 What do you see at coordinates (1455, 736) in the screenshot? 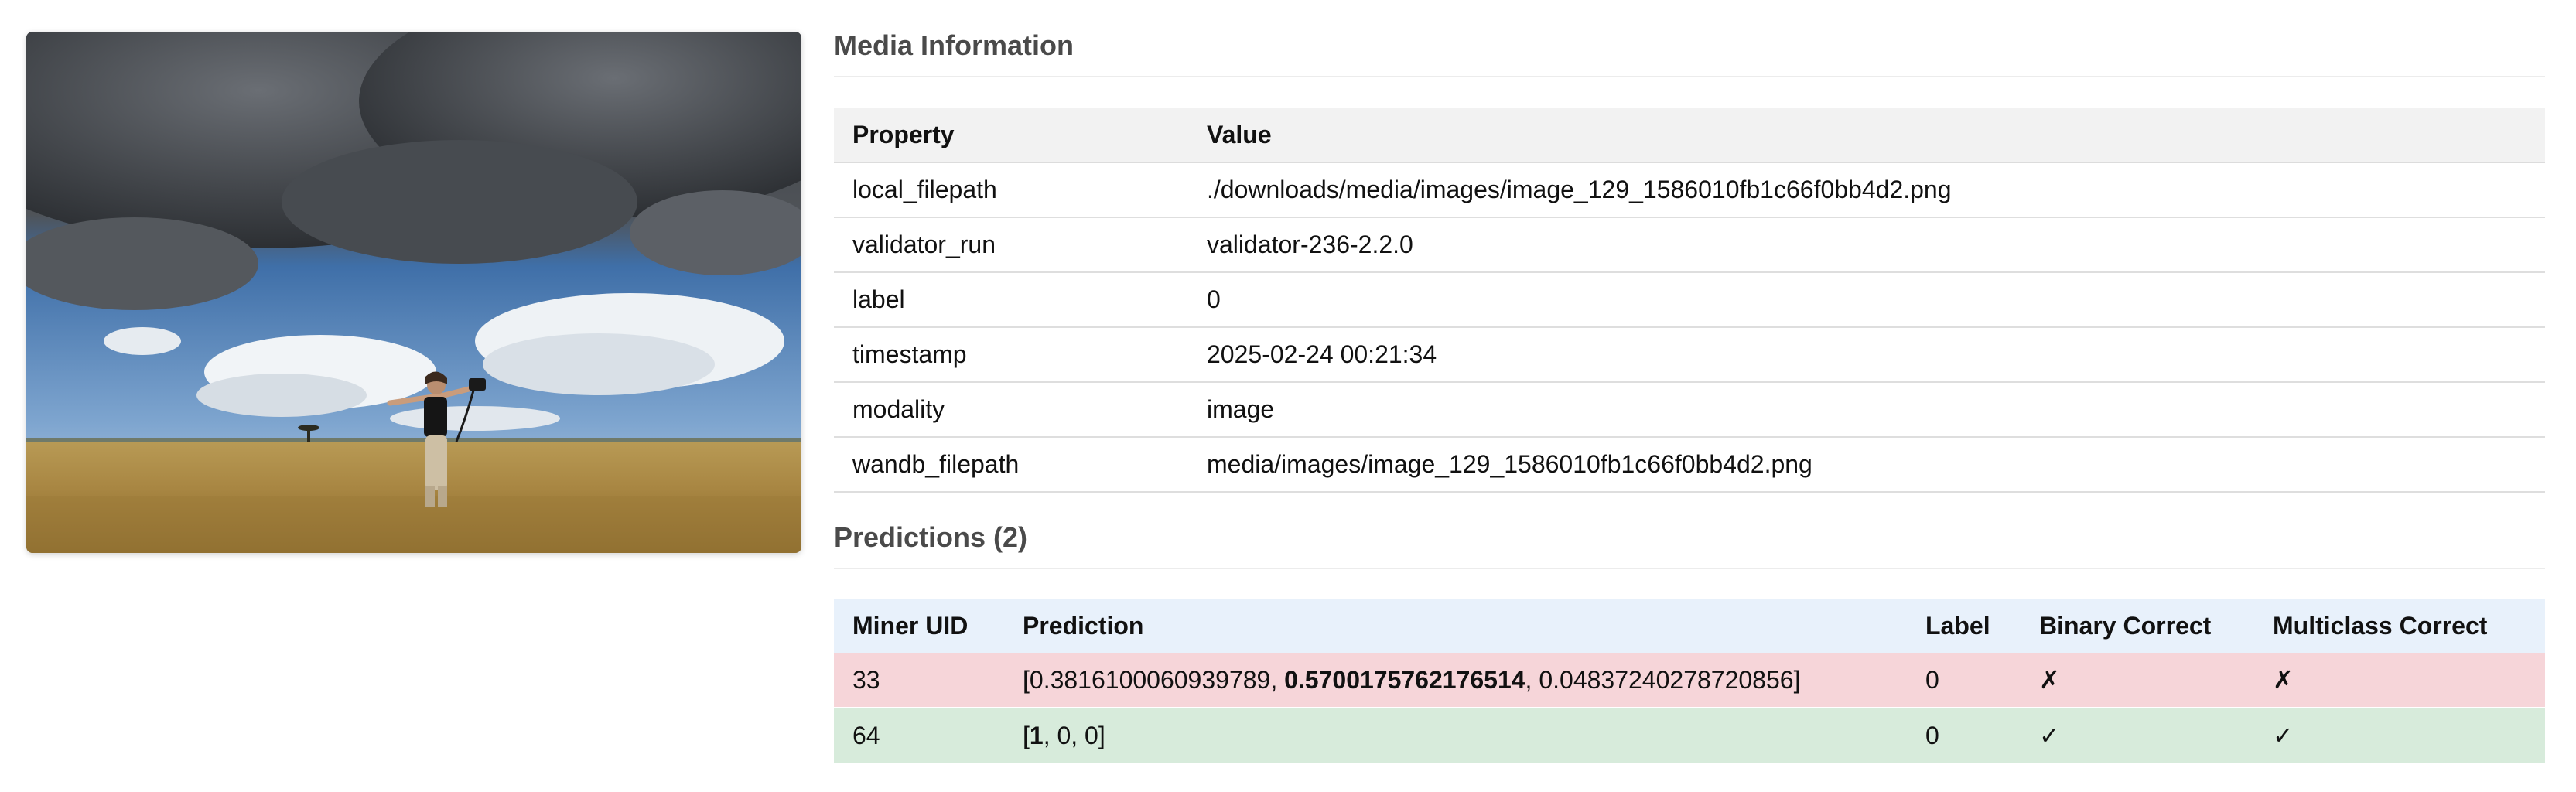
I see `prediction-cell: [1, 0, 0]` at bounding box center [1455, 736].